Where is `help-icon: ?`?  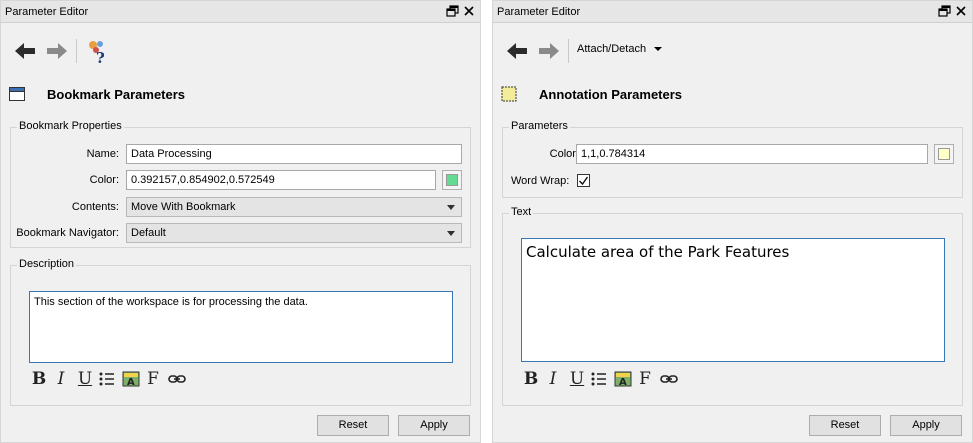 help-icon: ? is located at coordinates (97, 52).